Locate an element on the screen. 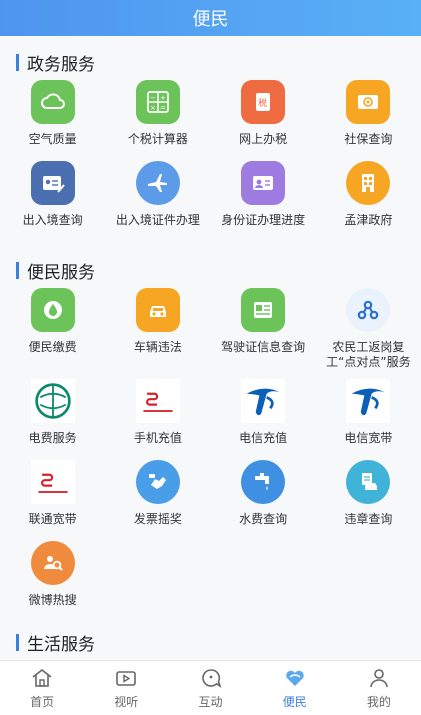 The height and width of the screenshot is (715, 421). tab-label: 我的 is located at coordinates (378, 702).